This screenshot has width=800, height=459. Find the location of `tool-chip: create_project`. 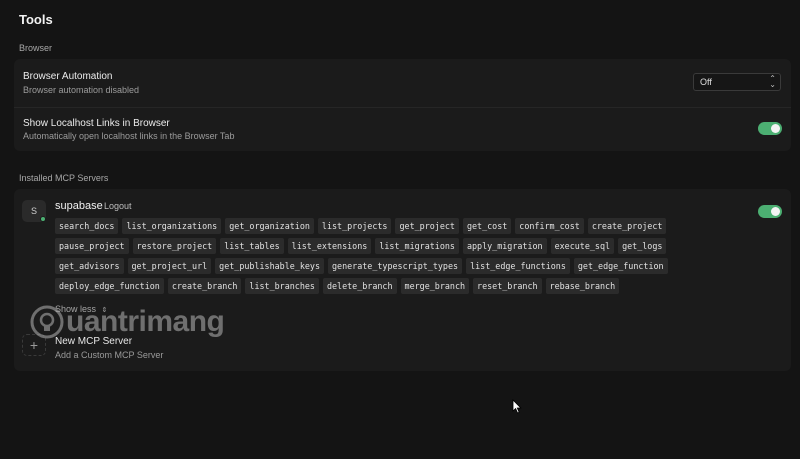

tool-chip: create_project is located at coordinates (627, 226).